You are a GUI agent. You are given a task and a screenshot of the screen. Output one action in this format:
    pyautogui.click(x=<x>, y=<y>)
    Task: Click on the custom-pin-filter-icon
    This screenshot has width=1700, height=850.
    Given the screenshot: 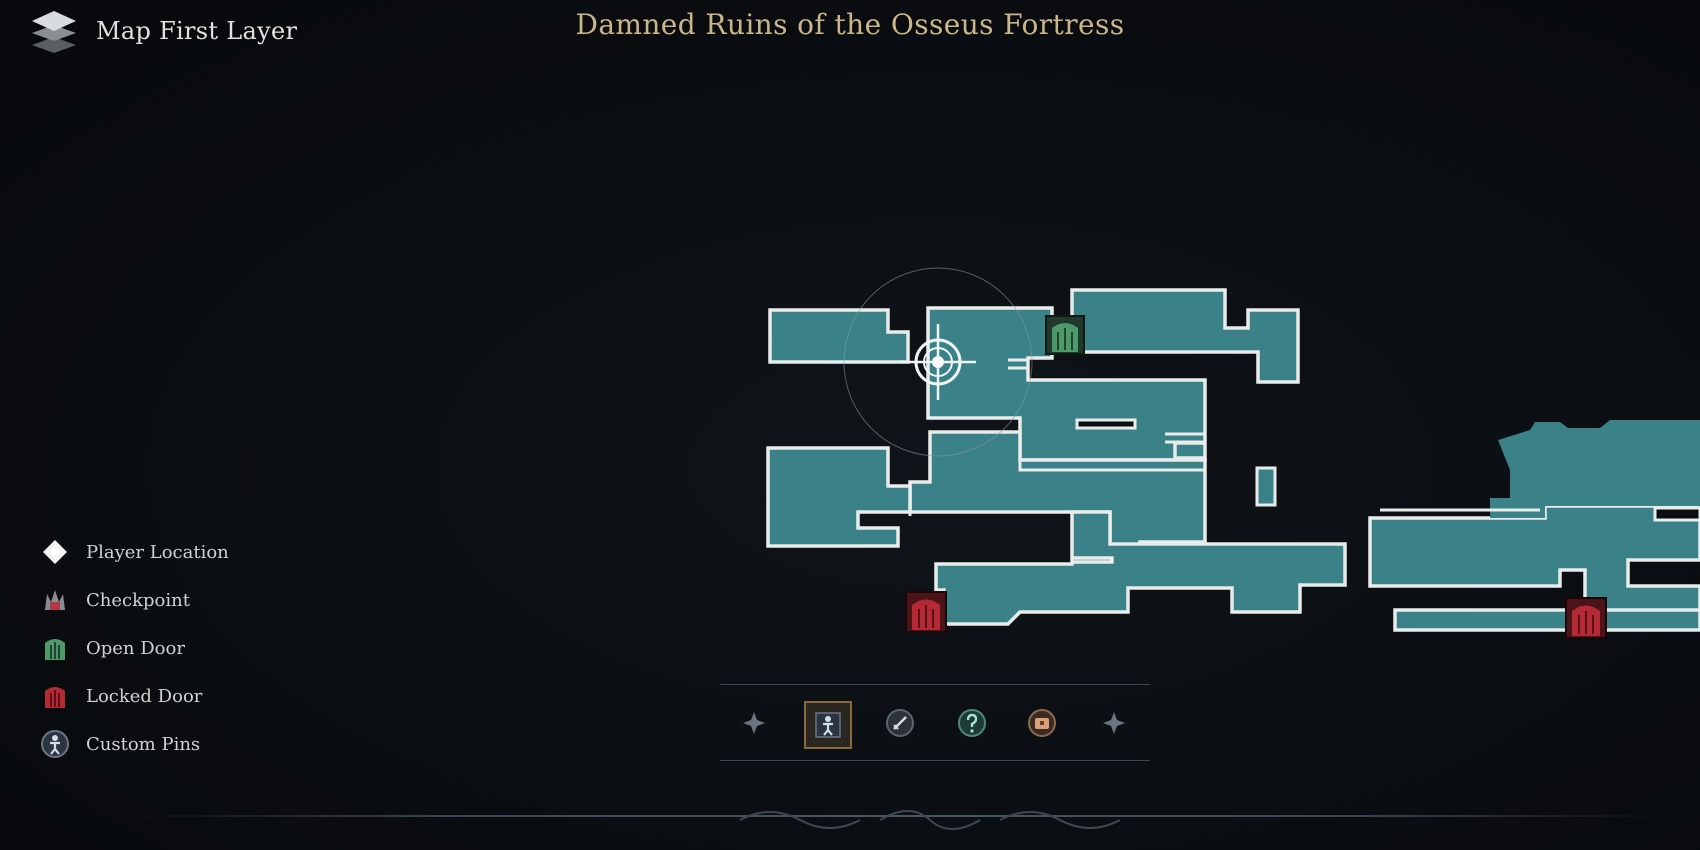 What is the action you would take?
    pyautogui.click(x=828, y=725)
    